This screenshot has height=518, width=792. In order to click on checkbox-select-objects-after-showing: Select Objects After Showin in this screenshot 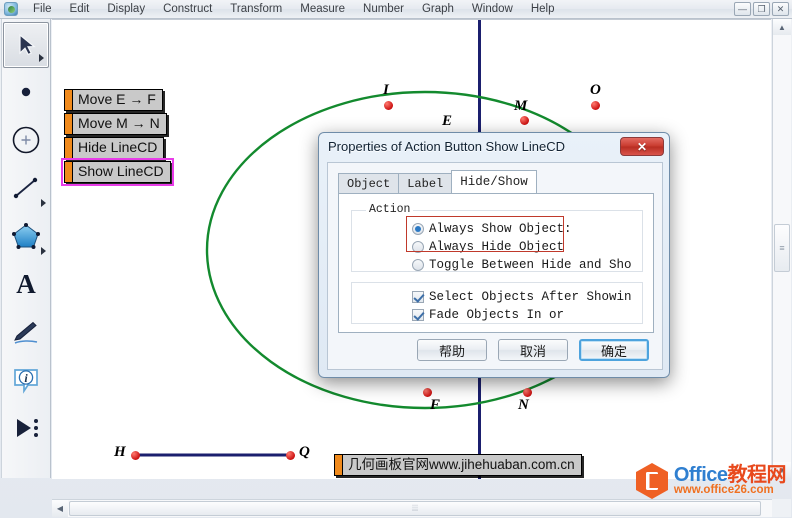, I will do `click(522, 297)`.